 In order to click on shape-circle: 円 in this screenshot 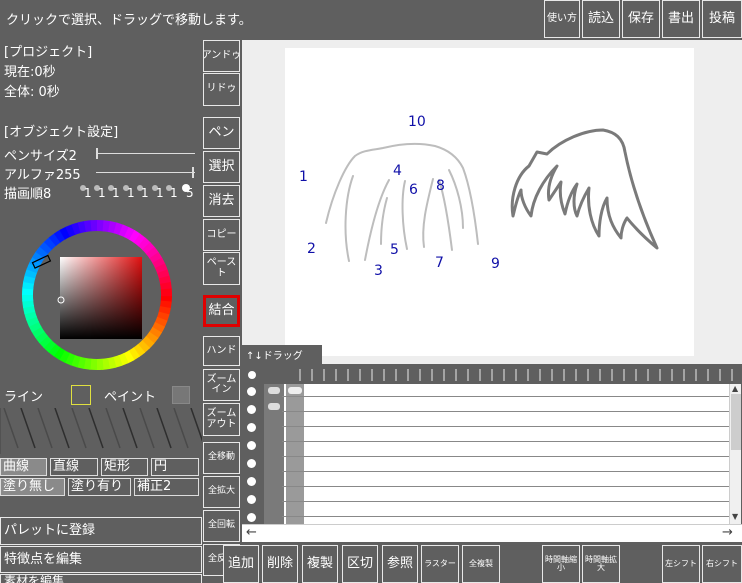, I will do `click(175, 467)`.